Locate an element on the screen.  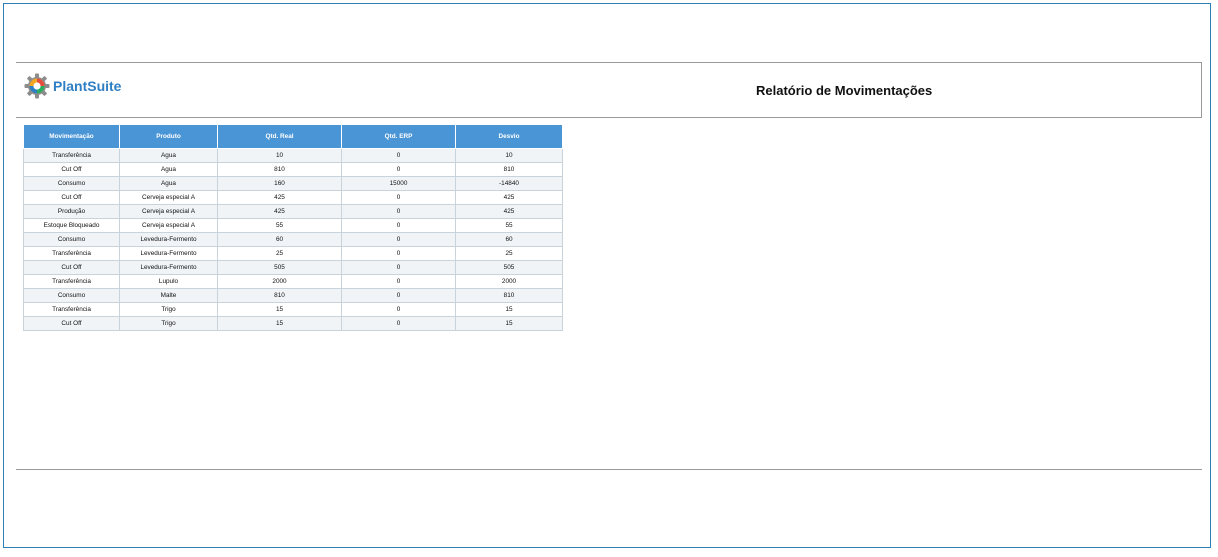
column-header-qtd-erp: Qtd. ERP is located at coordinates (398, 136).